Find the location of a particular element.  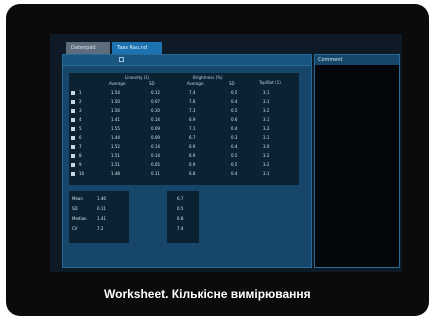

group-header-brightness: Brightness (%) is located at coordinates (208, 77).